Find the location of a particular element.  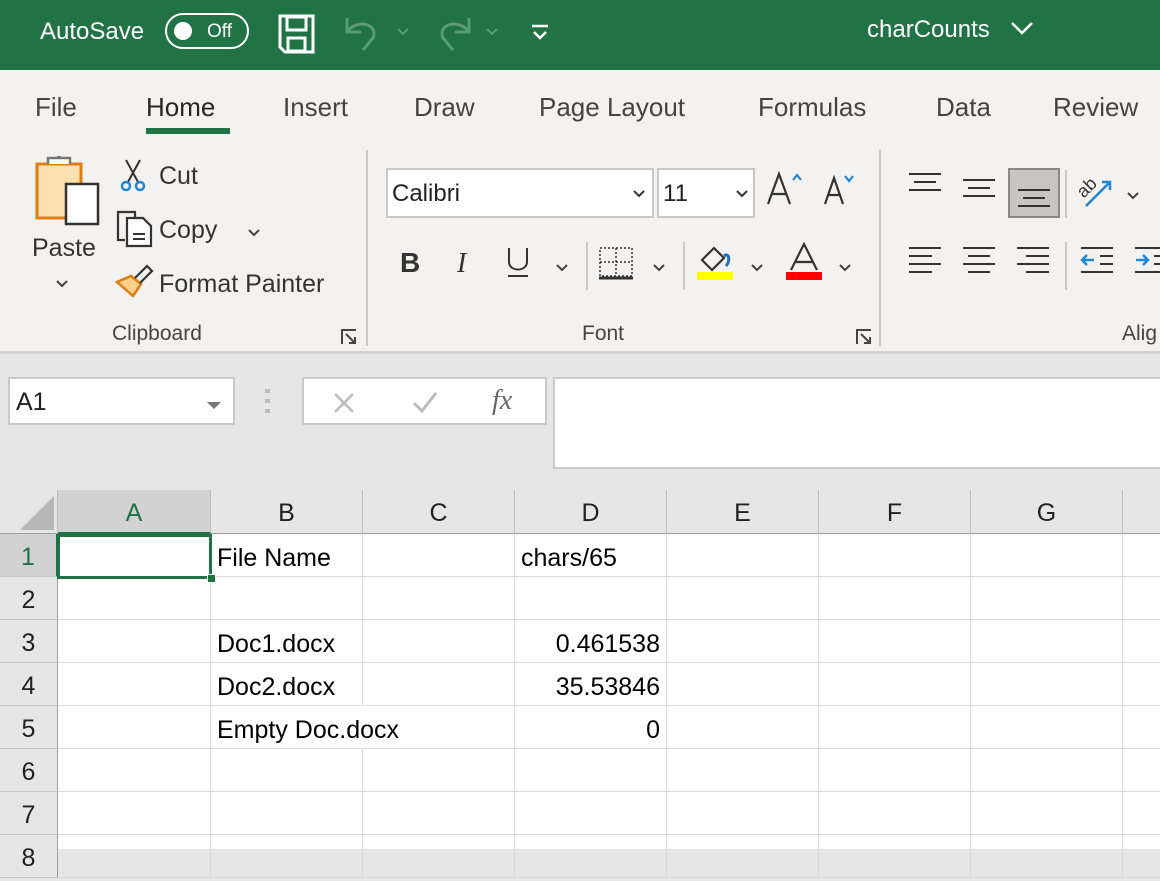

tab-draw: Draw is located at coordinates (444, 107).